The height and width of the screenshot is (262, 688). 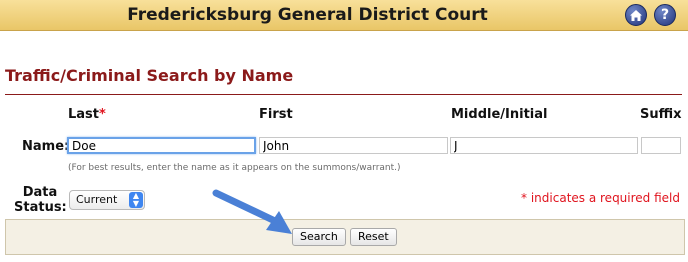 I want to click on home-glyph, so click(x=636, y=15).